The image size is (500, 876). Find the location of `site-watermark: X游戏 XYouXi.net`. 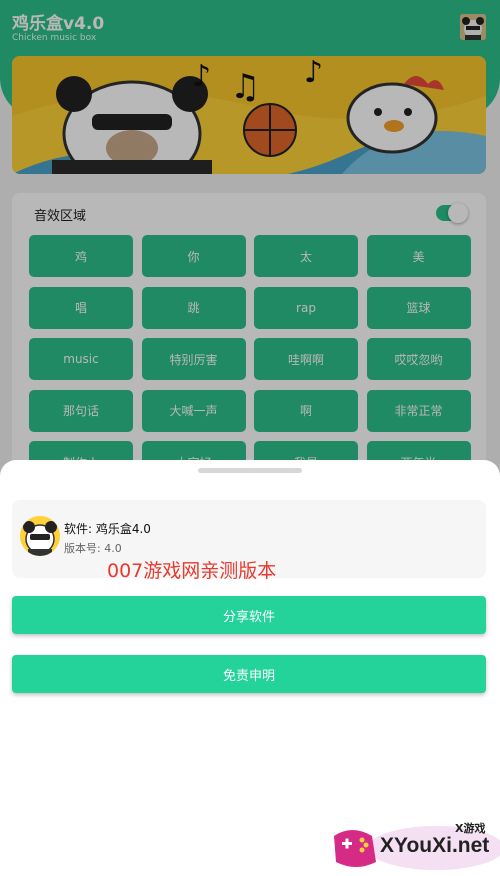

site-watermark: X游戏 XYouXi.net is located at coordinates (413, 847).